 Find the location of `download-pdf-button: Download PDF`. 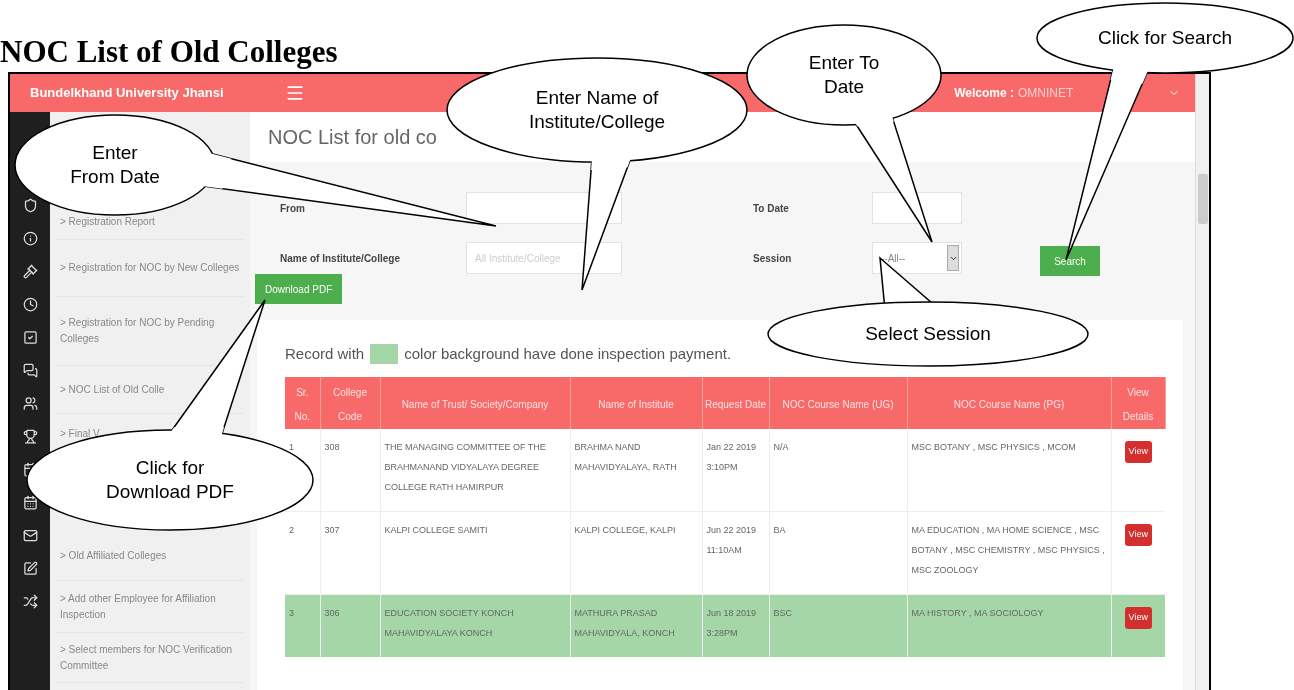

download-pdf-button: Download PDF is located at coordinates (299, 289).